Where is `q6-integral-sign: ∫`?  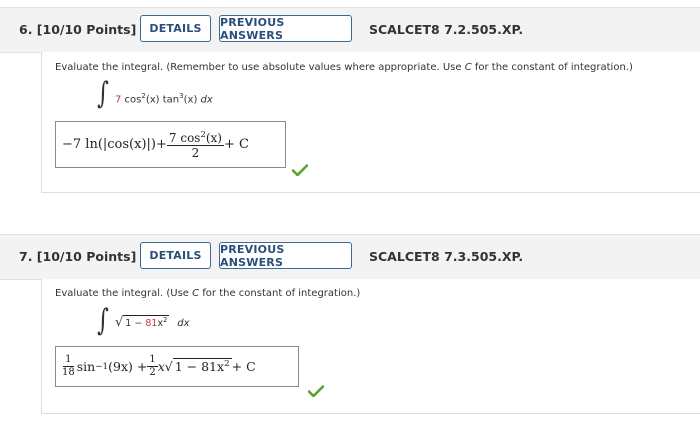
q6-integral-sign: ∫ is located at coordinates (103, 93).